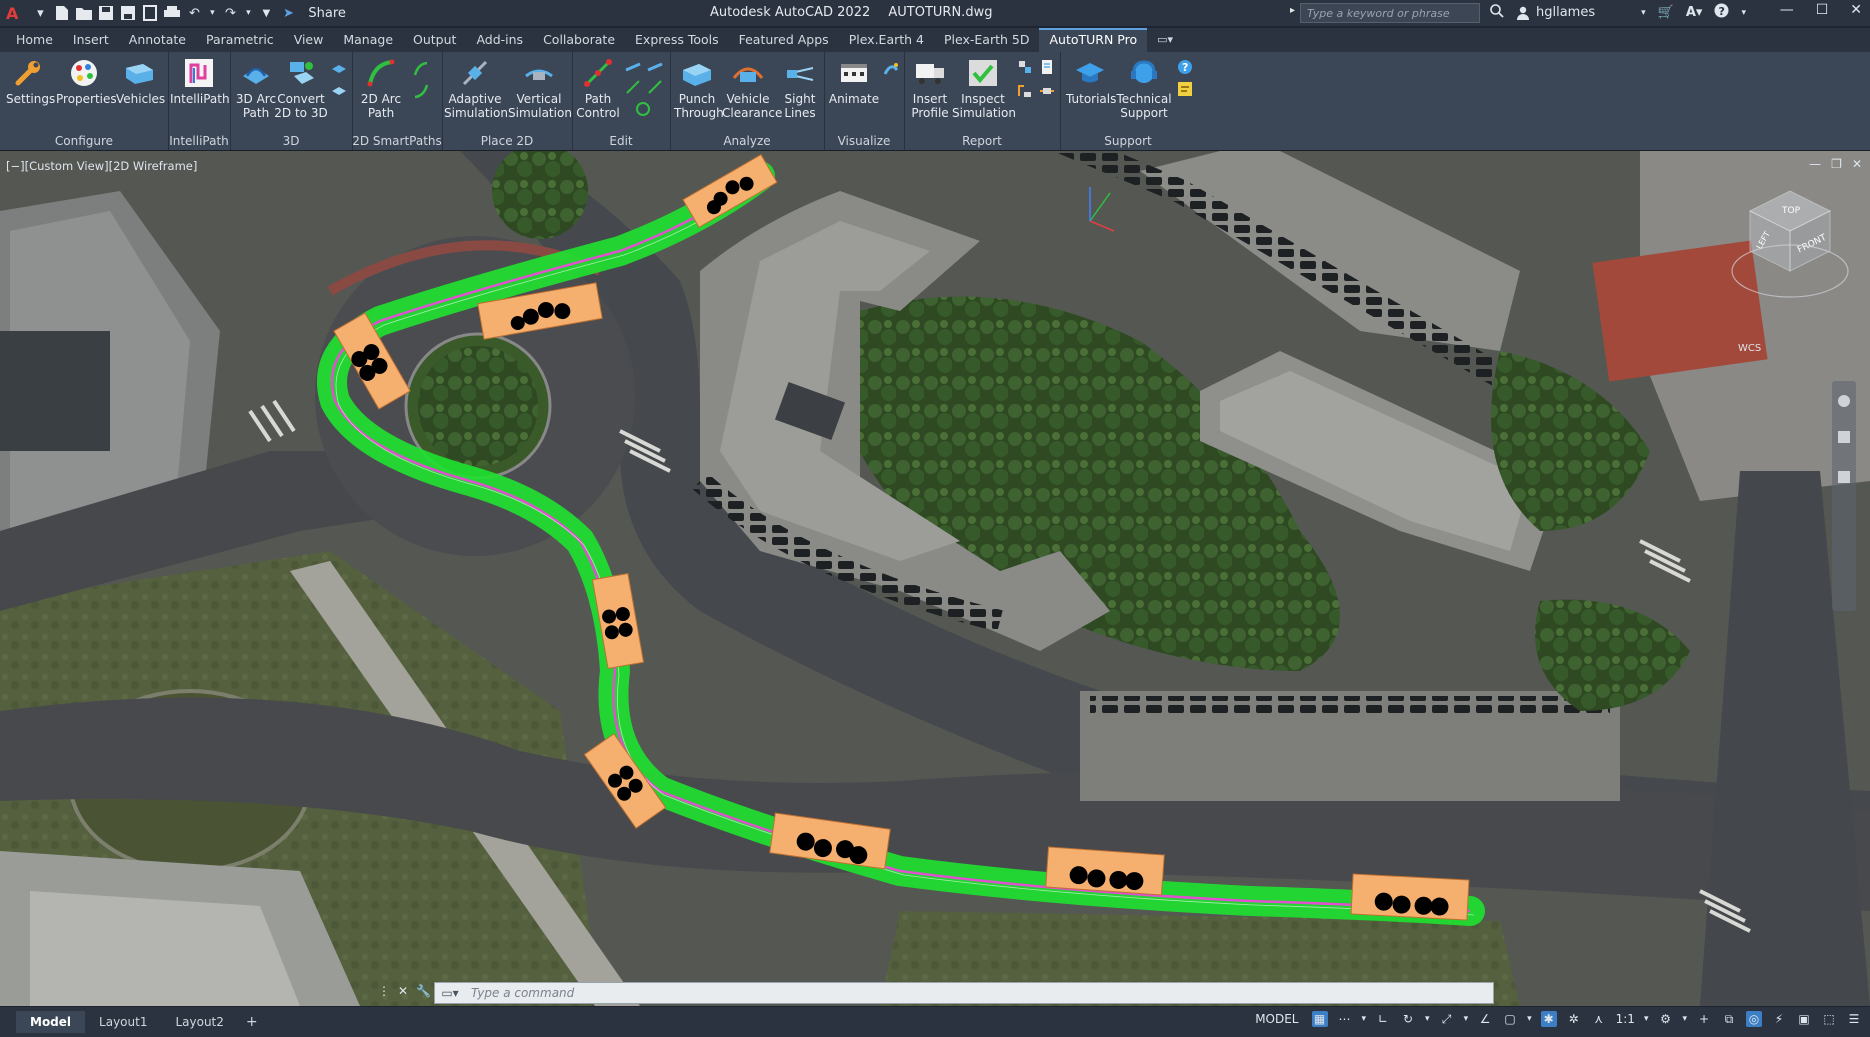 The image size is (1870, 1037). I want to click on help-icon: ?, so click(1721, 12).